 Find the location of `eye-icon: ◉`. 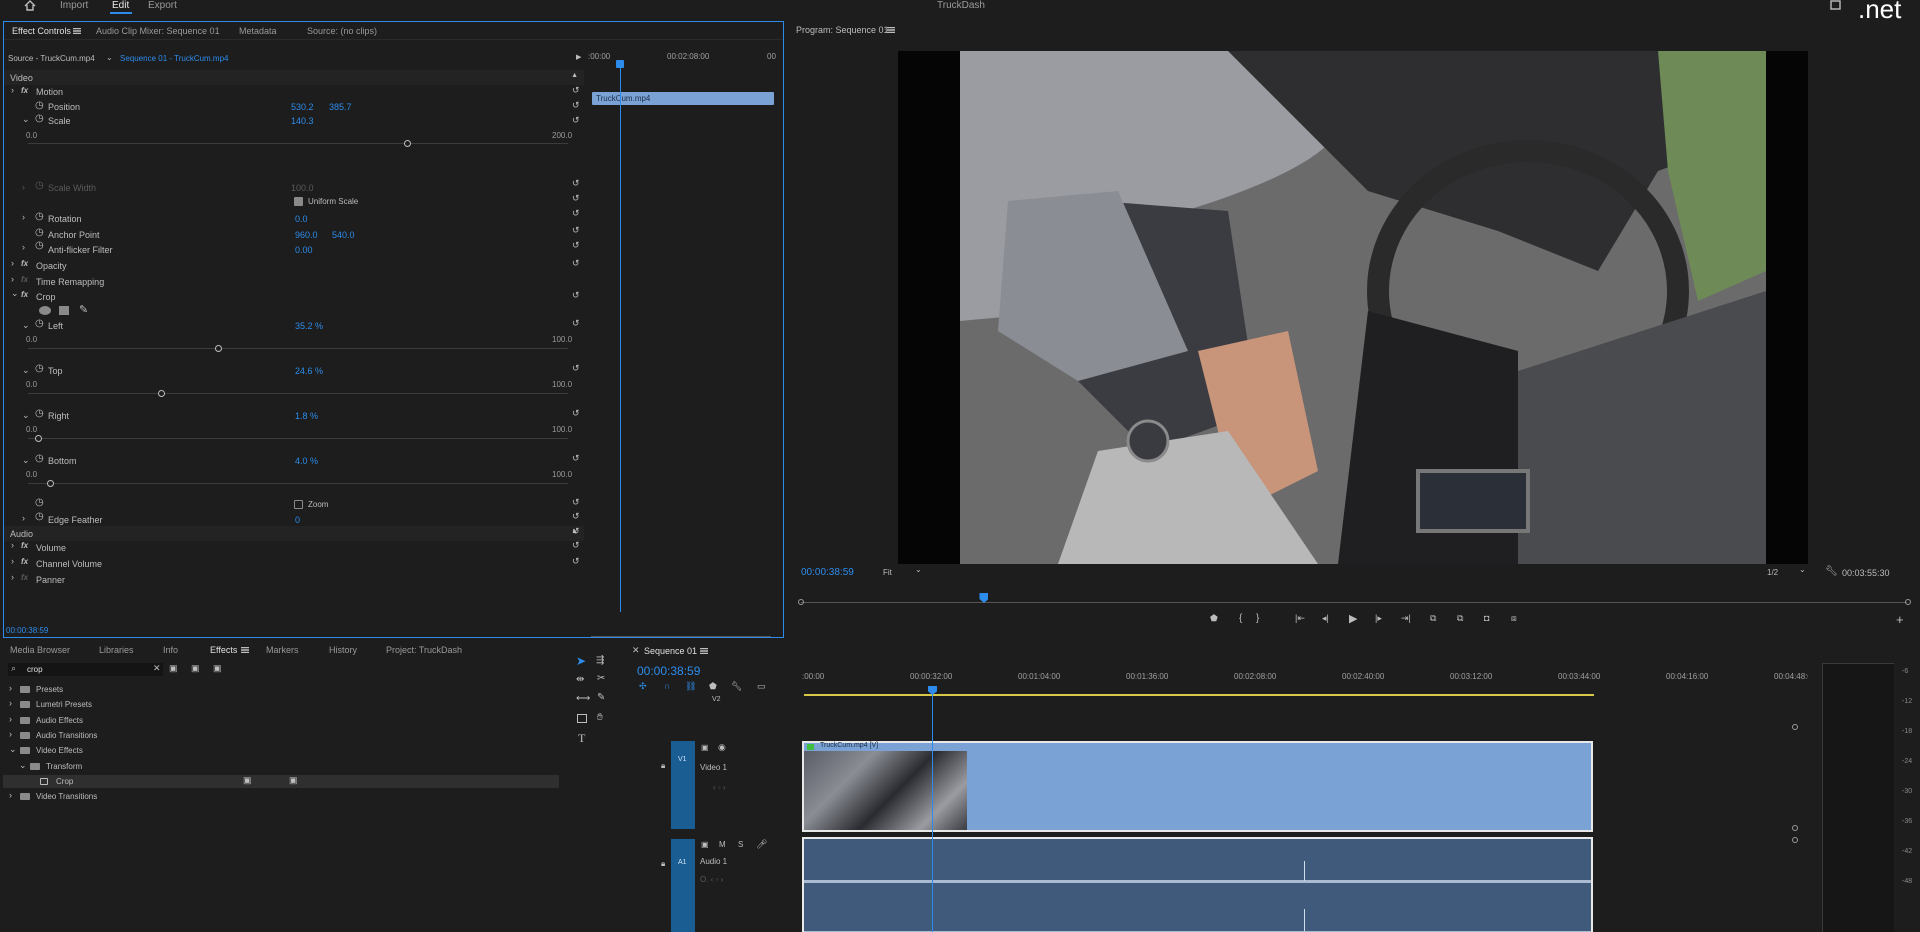

eye-icon: ◉ is located at coordinates (722, 747).